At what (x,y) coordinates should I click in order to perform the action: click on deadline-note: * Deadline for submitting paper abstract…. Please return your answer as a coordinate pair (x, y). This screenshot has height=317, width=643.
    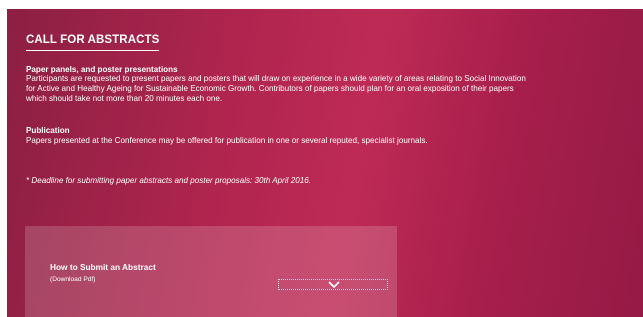
    Looking at the image, I should click on (168, 180).